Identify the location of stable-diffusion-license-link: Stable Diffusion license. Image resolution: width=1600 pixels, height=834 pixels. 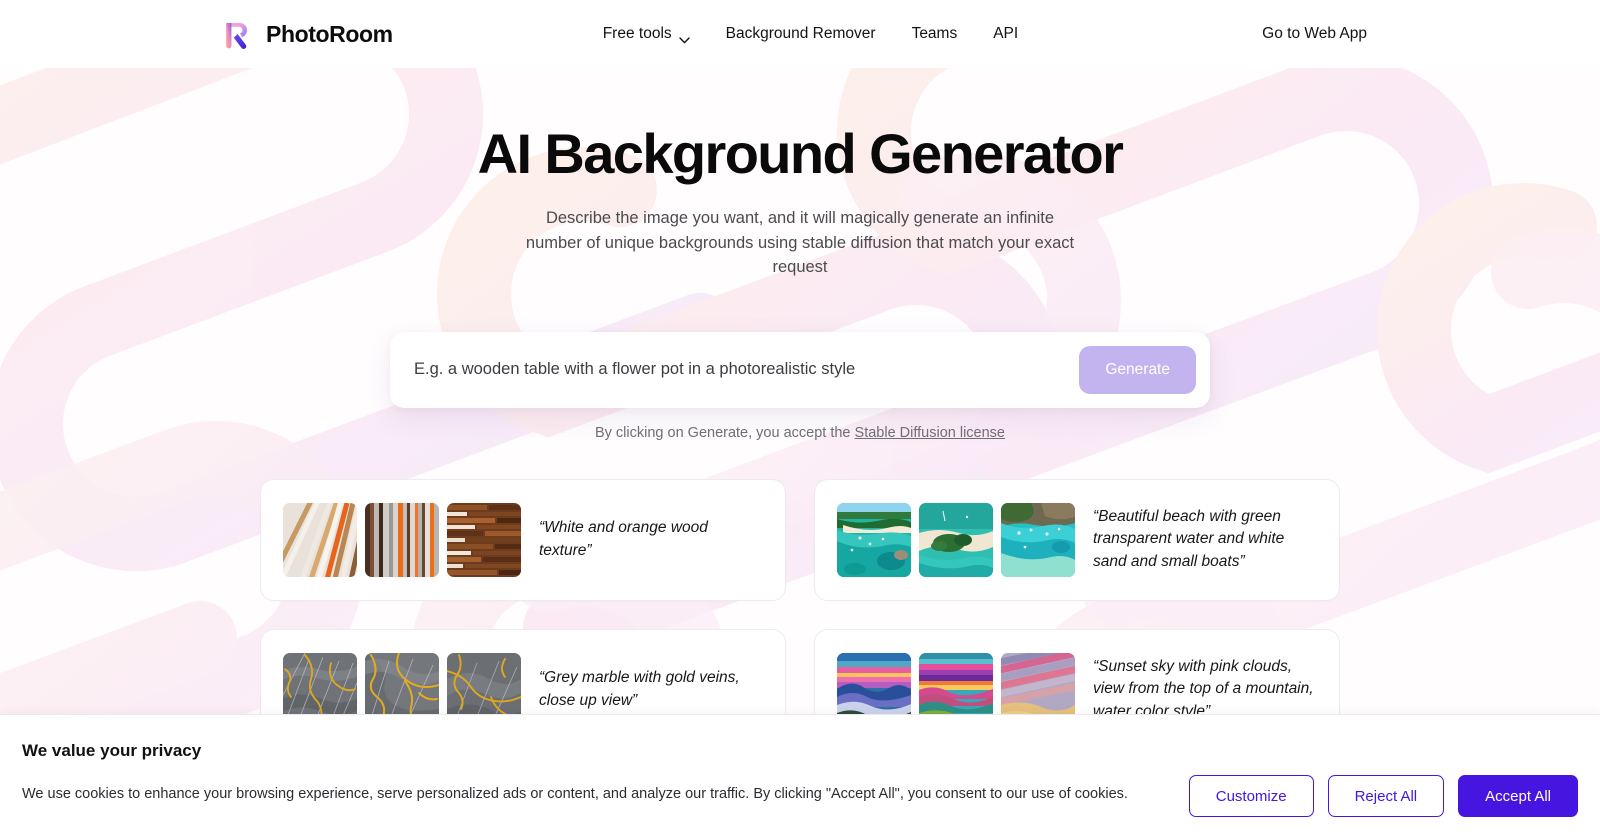
(930, 433).